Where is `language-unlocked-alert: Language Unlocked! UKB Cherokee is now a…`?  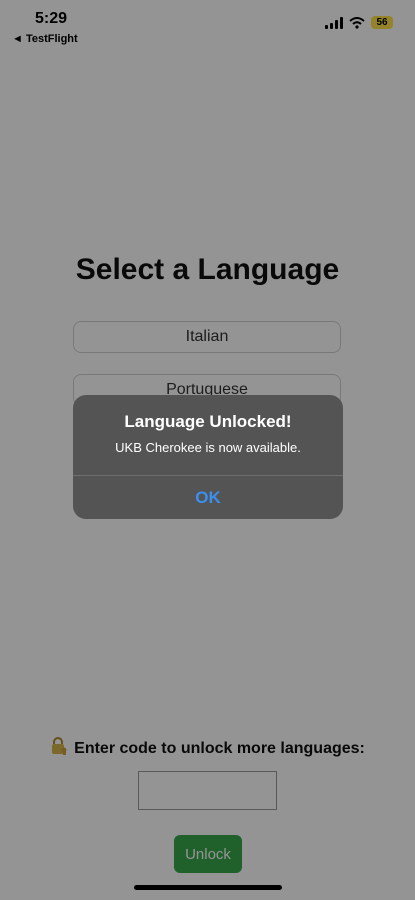 language-unlocked-alert: Language Unlocked! UKB Cherokee is now a… is located at coordinates (208, 457).